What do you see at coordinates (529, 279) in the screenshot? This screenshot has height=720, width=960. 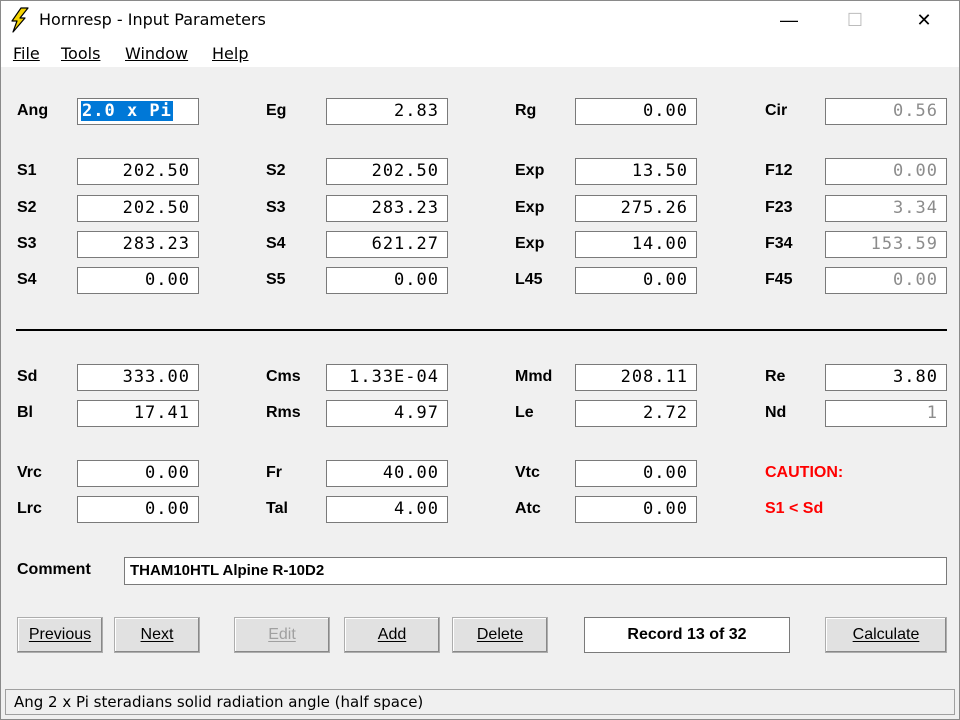 I see `l45-label: L45` at bounding box center [529, 279].